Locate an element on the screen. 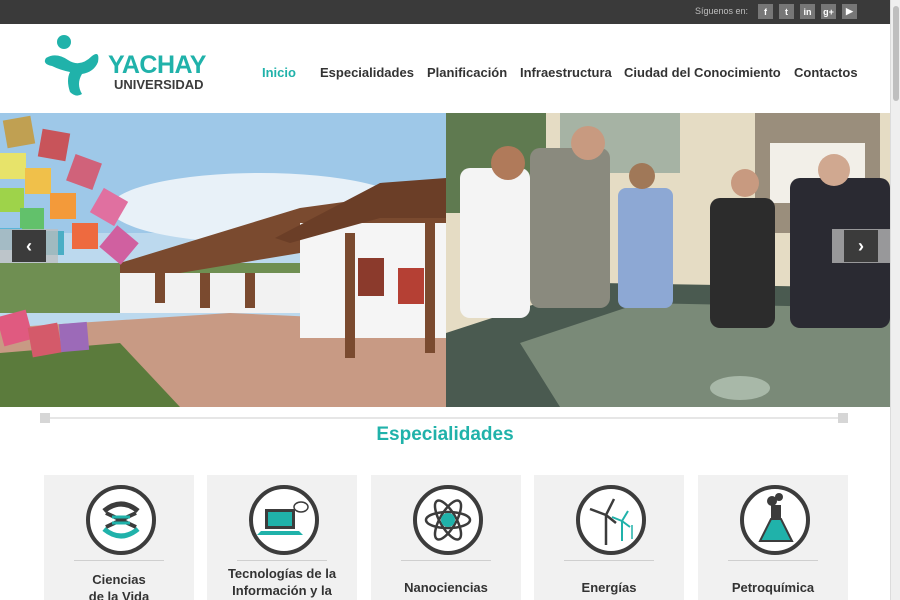 The width and height of the screenshot is (900, 600). slider-prev-button: ‹ is located at coordinates (29, 246).